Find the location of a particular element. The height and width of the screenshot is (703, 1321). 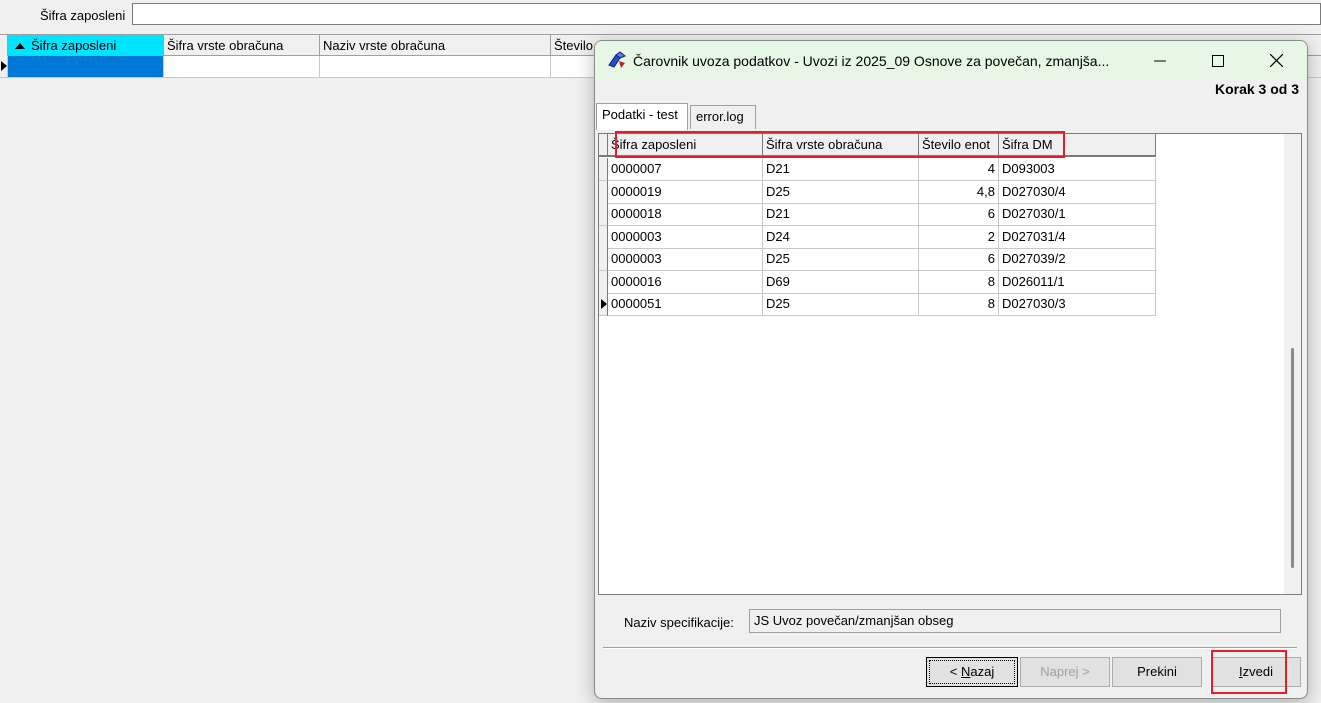

specification-label: Naziv specifikacije: is located at coordinates (679, 622).